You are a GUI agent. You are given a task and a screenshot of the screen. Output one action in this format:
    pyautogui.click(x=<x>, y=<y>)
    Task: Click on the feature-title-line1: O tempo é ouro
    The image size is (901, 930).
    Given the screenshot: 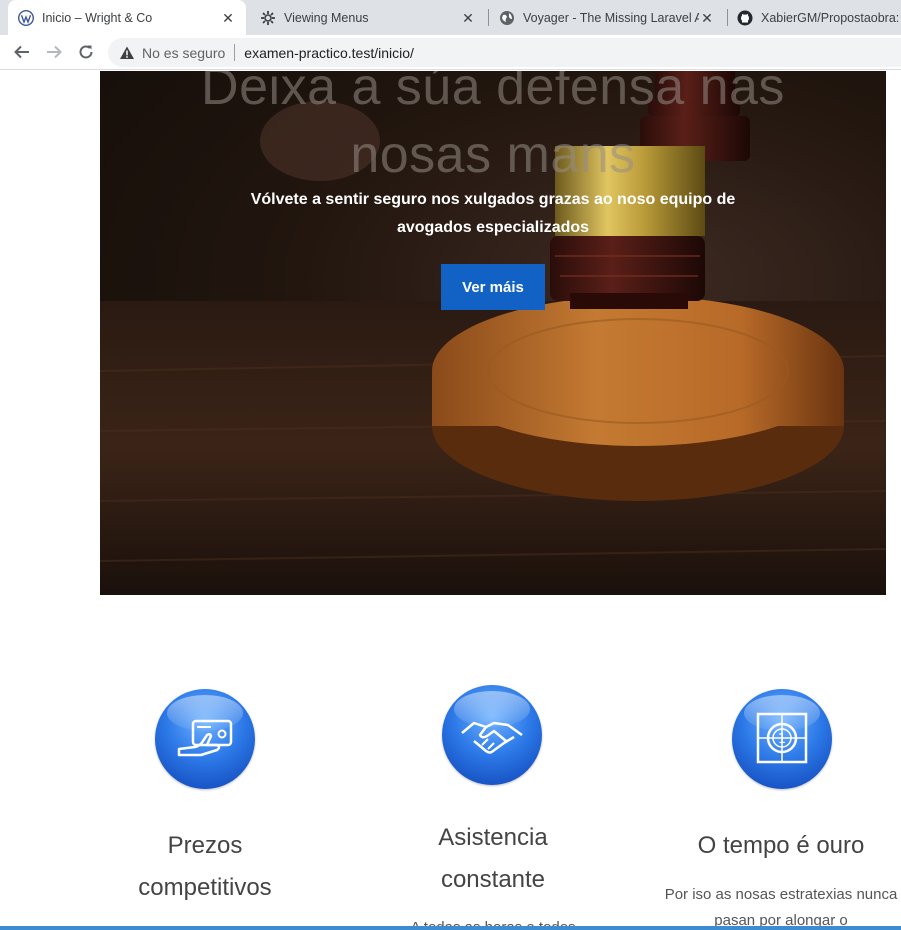 What is the action you would take?
    pyautogui.click(x=781, y=845)
    